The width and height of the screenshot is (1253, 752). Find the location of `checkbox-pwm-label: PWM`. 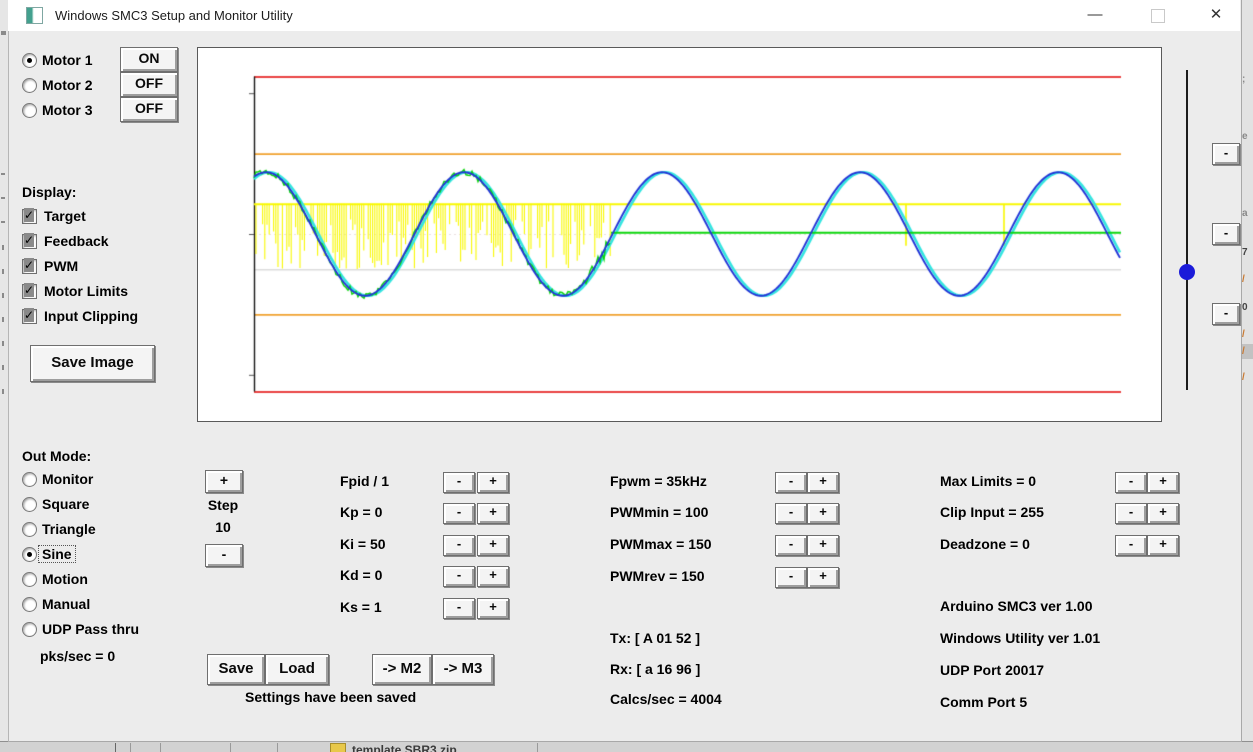

checkbox-pwm-label: PWM is located at coordinates (61, 266).